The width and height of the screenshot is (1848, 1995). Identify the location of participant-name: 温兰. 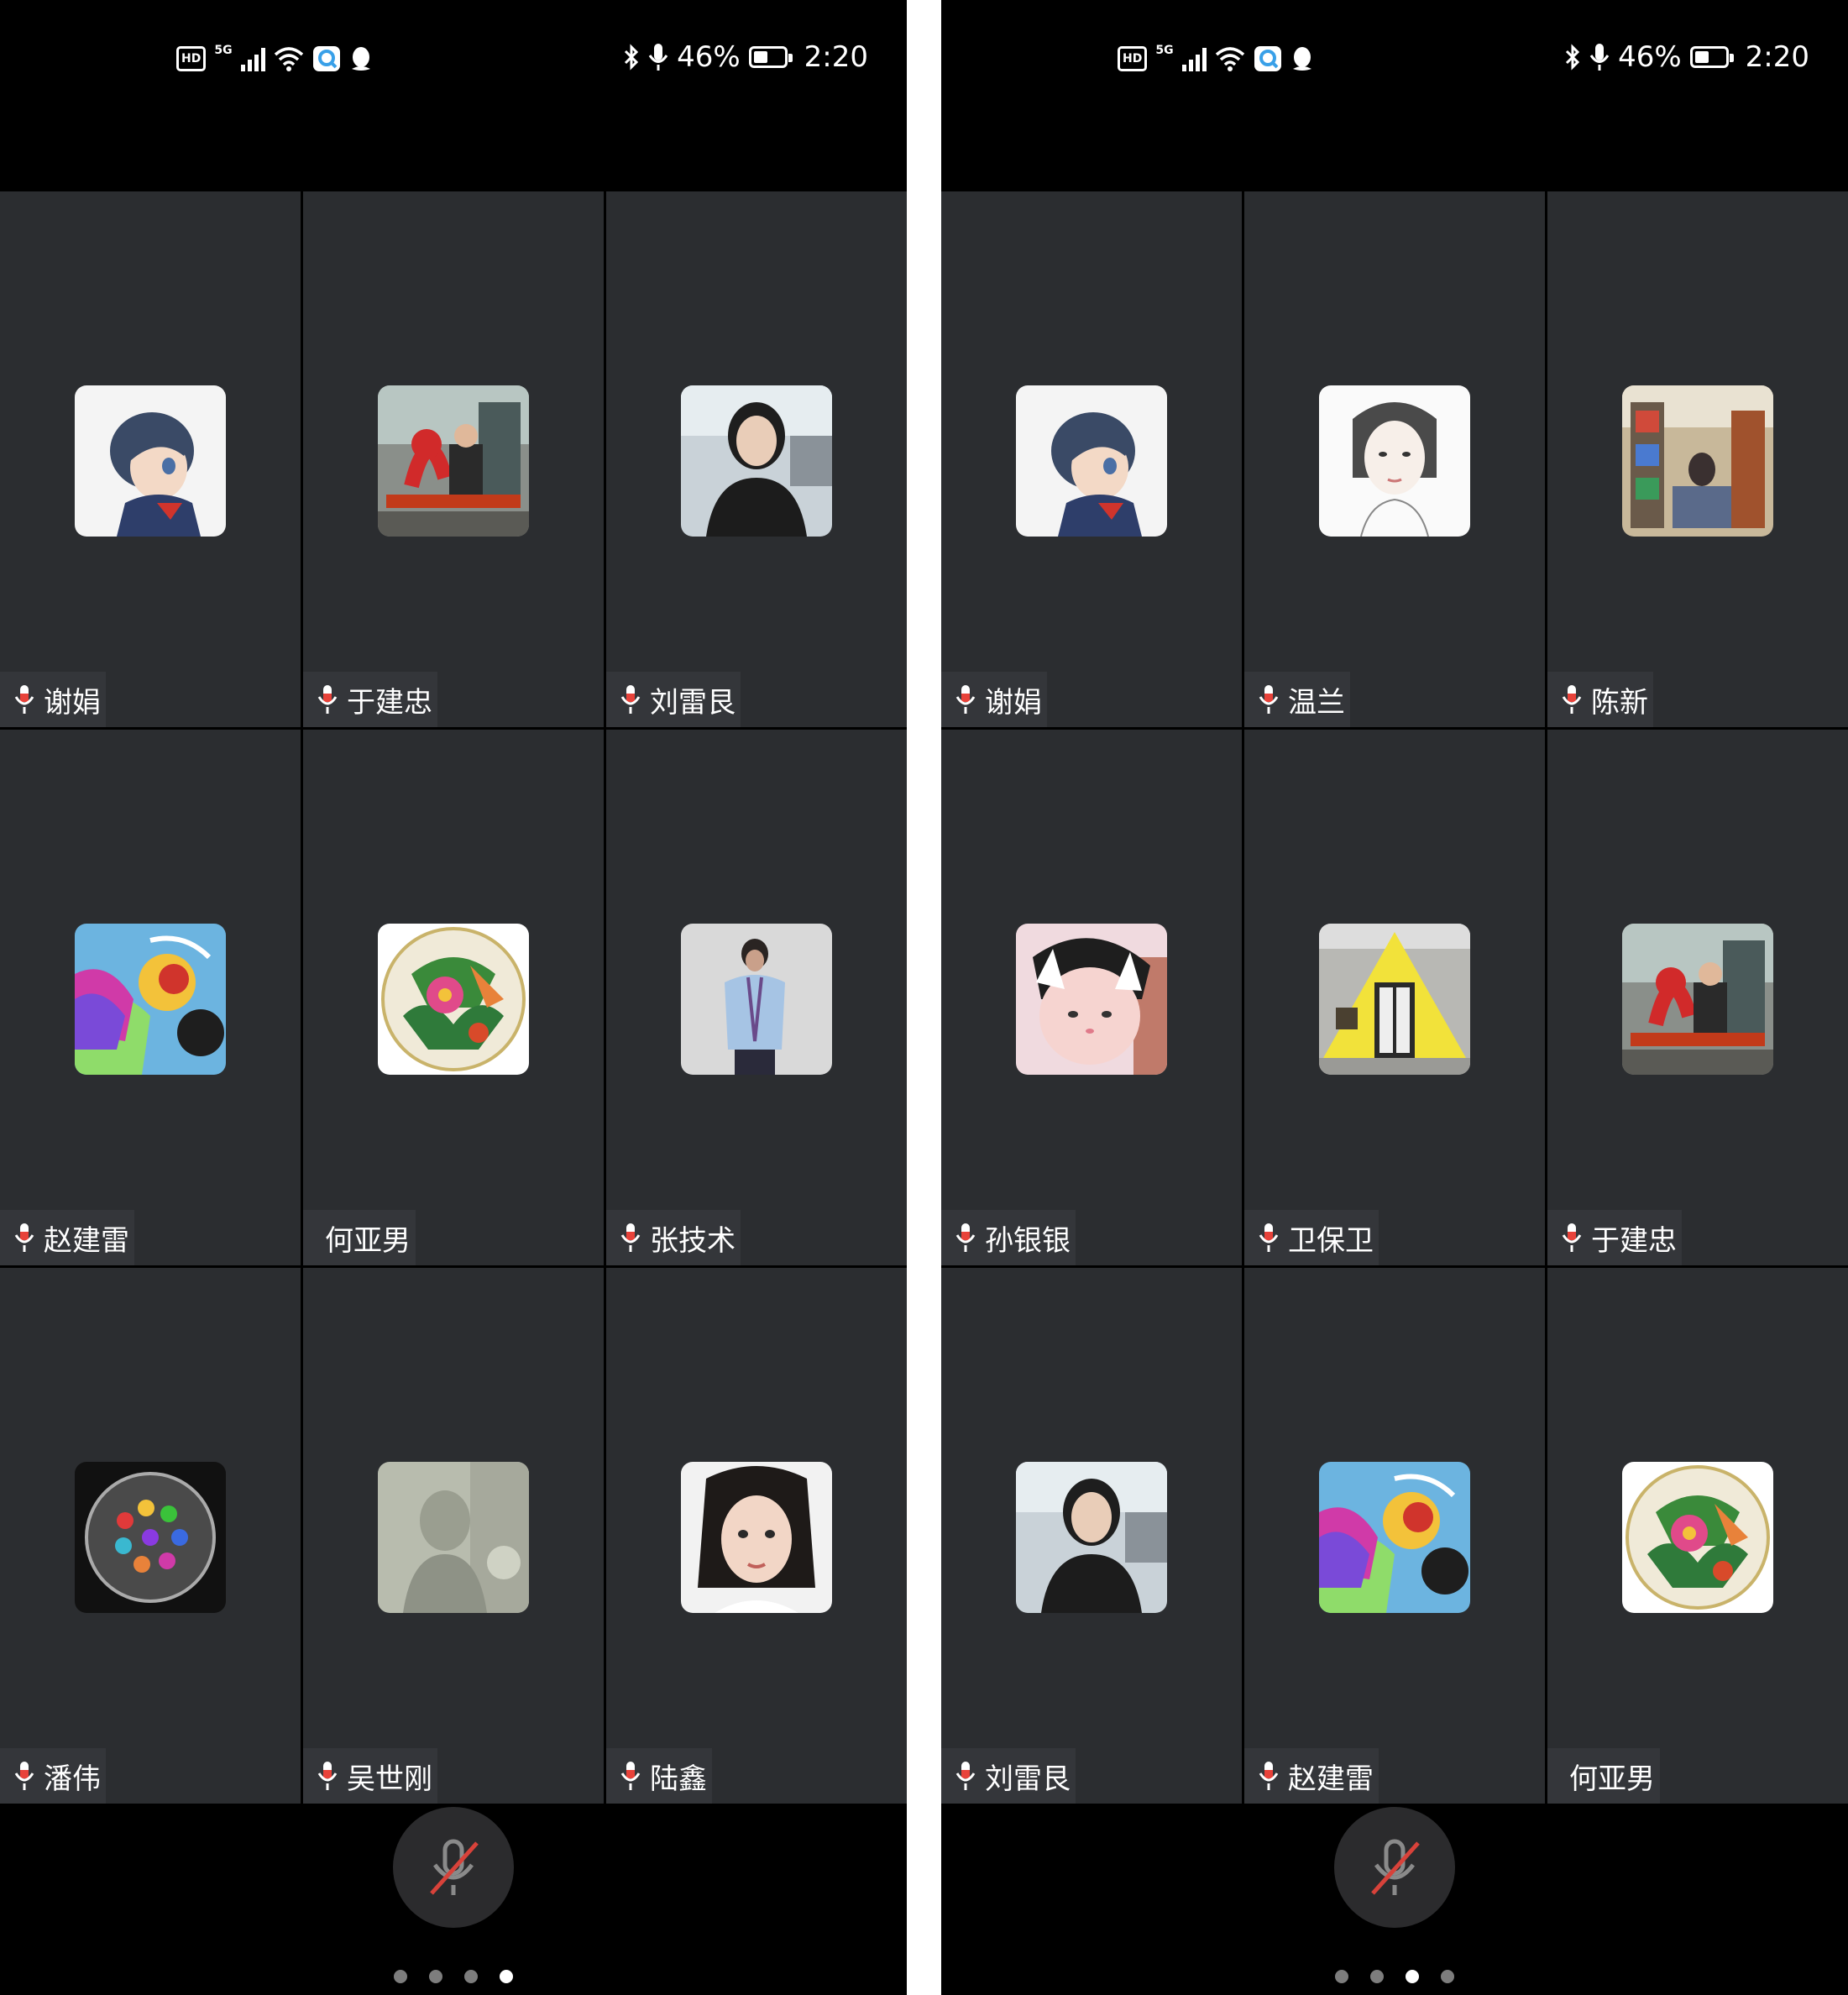
(1316, 702).